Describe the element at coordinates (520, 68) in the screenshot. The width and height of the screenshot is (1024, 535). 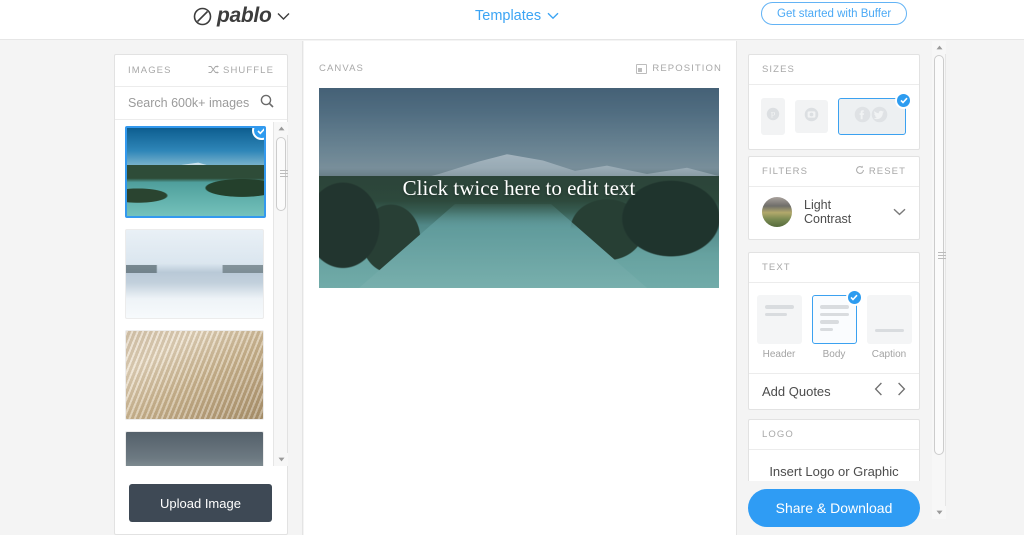
I see `canvas-header: CANVAS REPOSITION` at that location.